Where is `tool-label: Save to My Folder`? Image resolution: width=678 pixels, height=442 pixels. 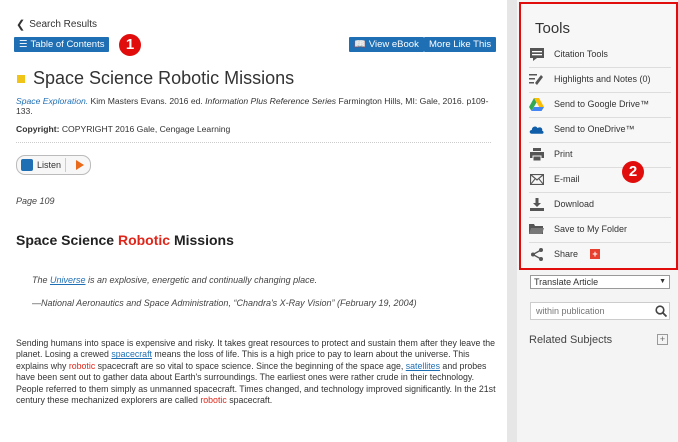
tool-label: Save to My Folder is located at coordinates (591, 229).